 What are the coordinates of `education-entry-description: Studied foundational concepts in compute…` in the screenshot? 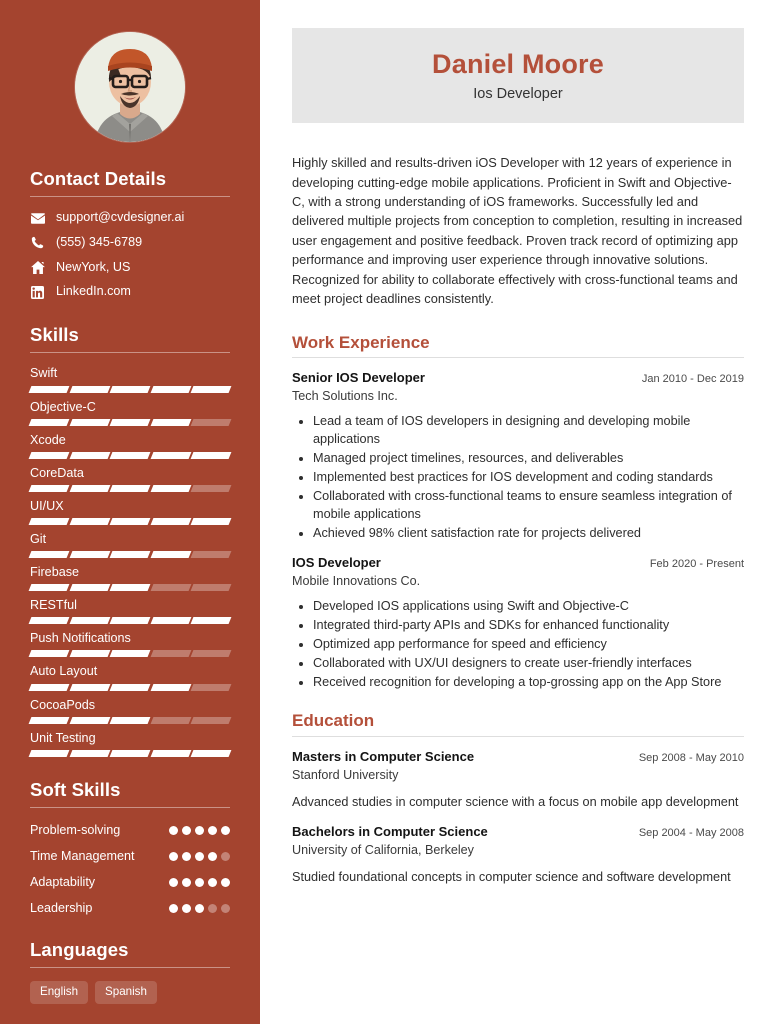 It's located at (511, 877).